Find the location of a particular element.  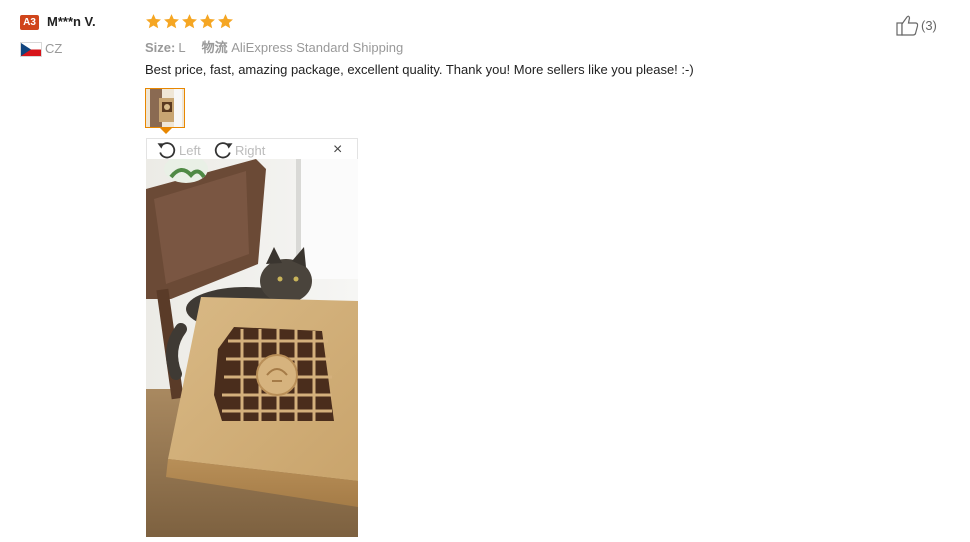

rotate-right-button: Right is located at coordinates (238, 150).